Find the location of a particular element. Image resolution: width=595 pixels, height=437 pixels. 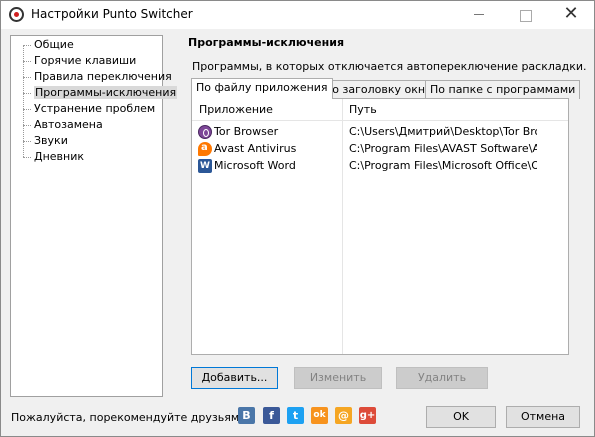

title-bar: Настройки Punto Switcher ✕ is located at coordinates (297, 15).